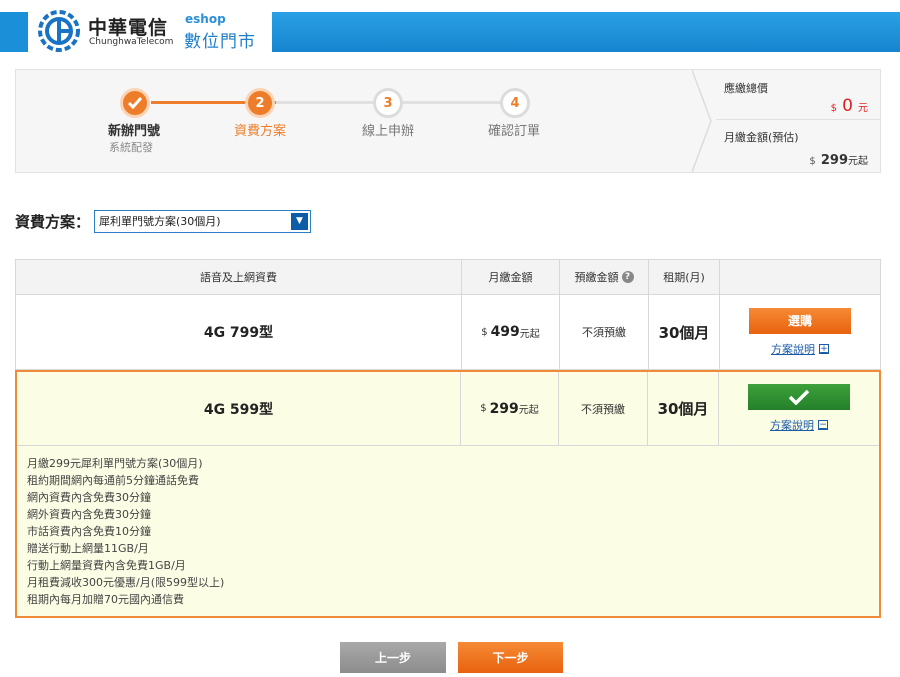 The height and width of the screenshot is (677, 900). What do you see at coordinates (824, 348) in the screenshot?
I see `expand-icon: +` at bounding box center [824, 348].